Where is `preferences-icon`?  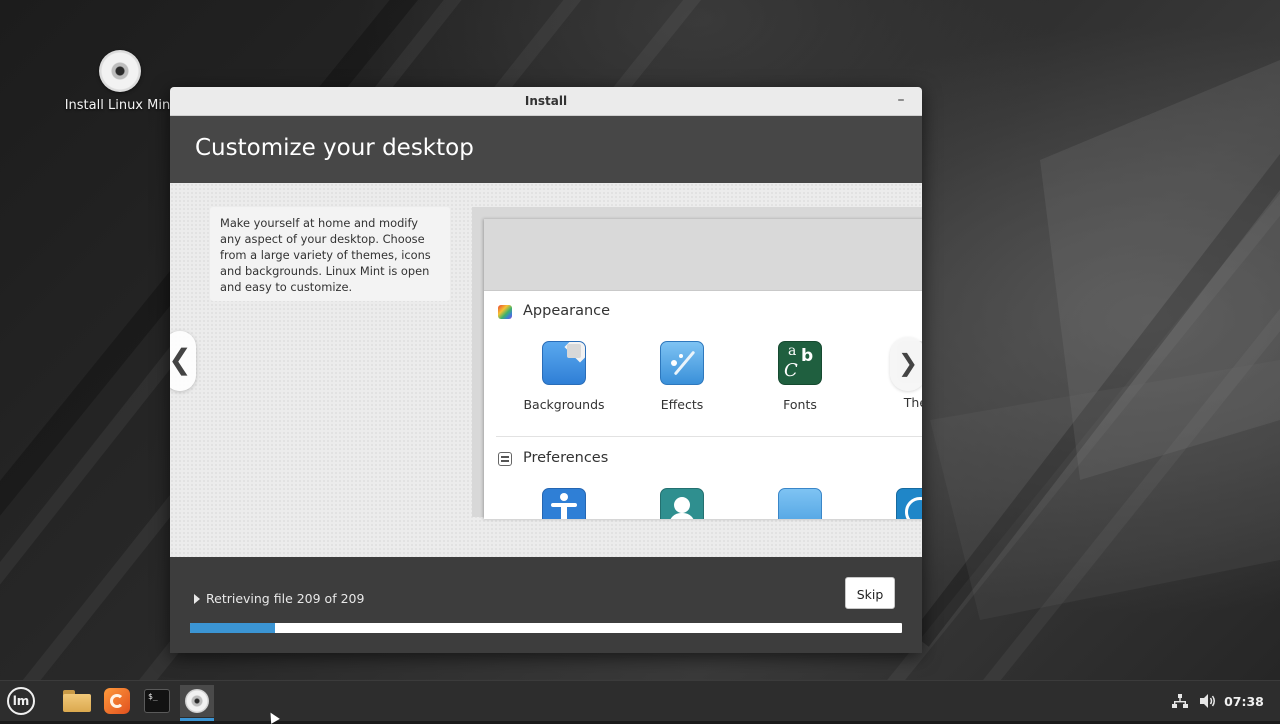 preferences-icon is located at coordinates (505, 459).